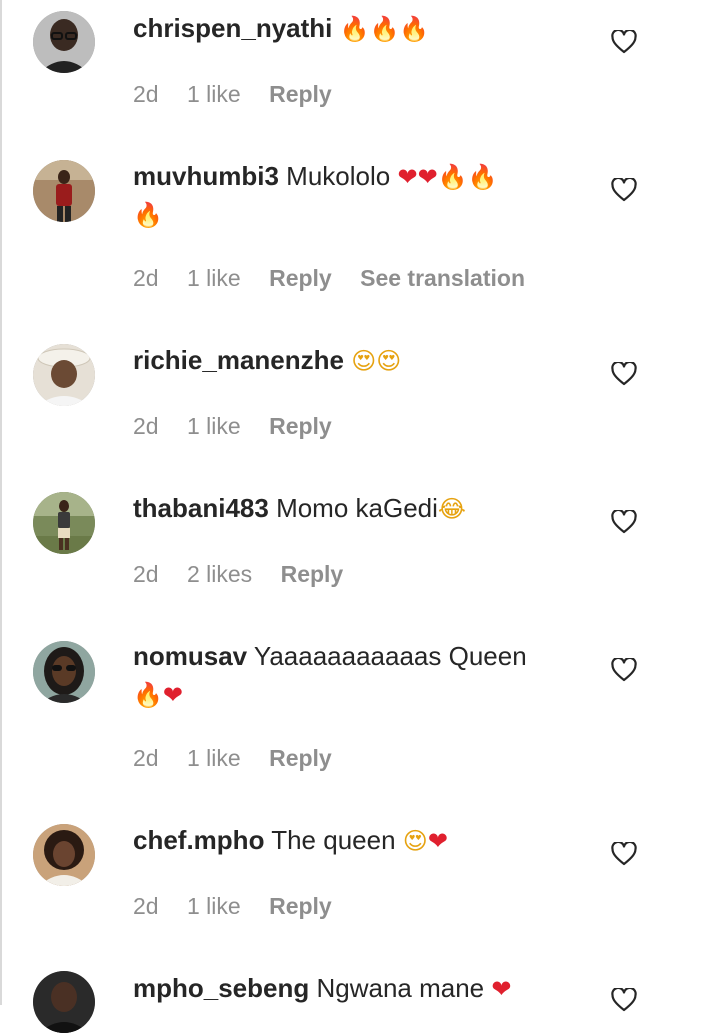  Describe the element at coordinates (390, 656) in the screenshot. I see `comment-text: Yaaaaaaaaaaas Queen` at that location.